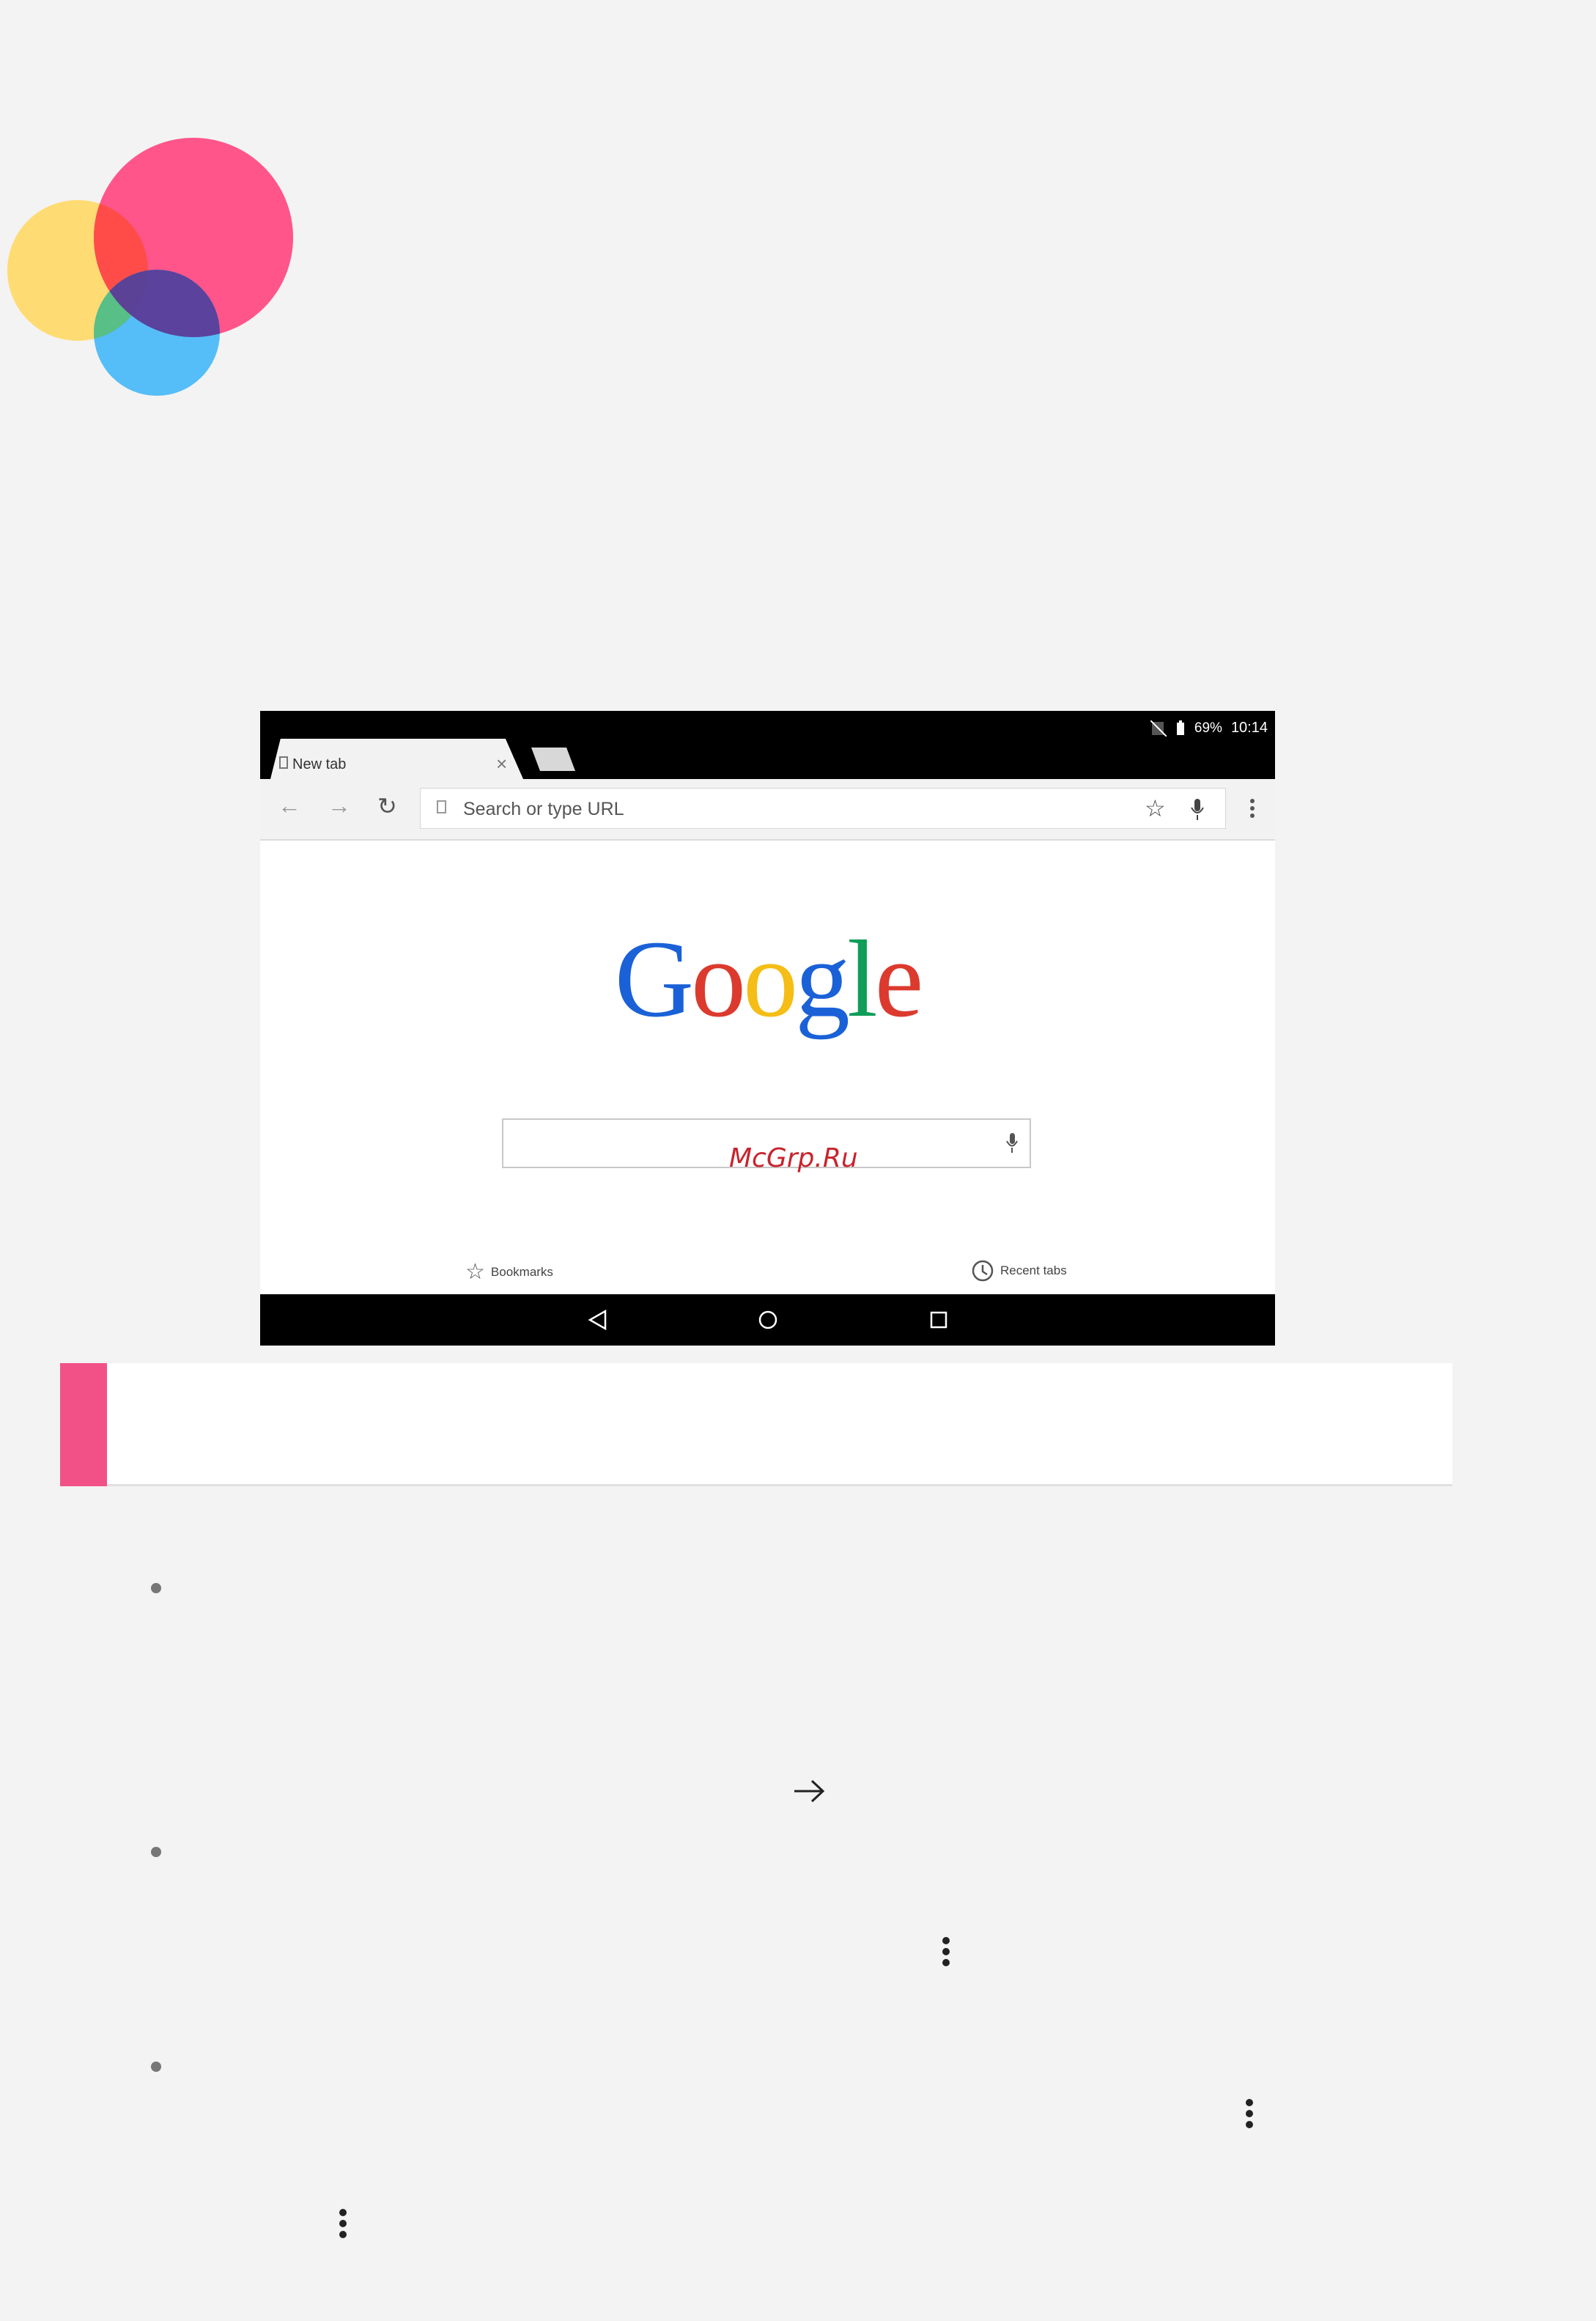  I want to click on battery-percent: 69%, so click(1208, 728).